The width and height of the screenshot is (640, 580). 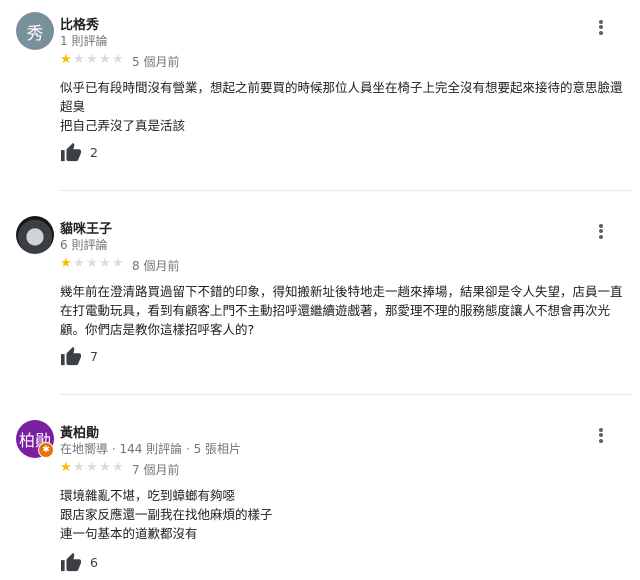 What do you see at coordinates (129, 533) in the screenshot?
I see `review-text-line: 連一句基本的道歉都沒有` at bounding box center [129, 533].